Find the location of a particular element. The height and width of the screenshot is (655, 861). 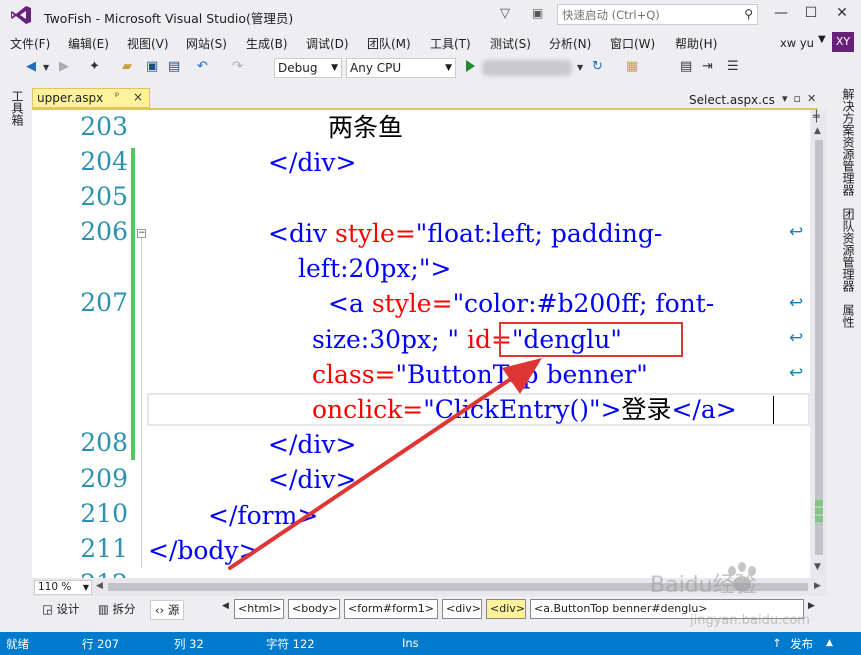

quick-launch-box: ⚲ is located at coordinates (657, 14).